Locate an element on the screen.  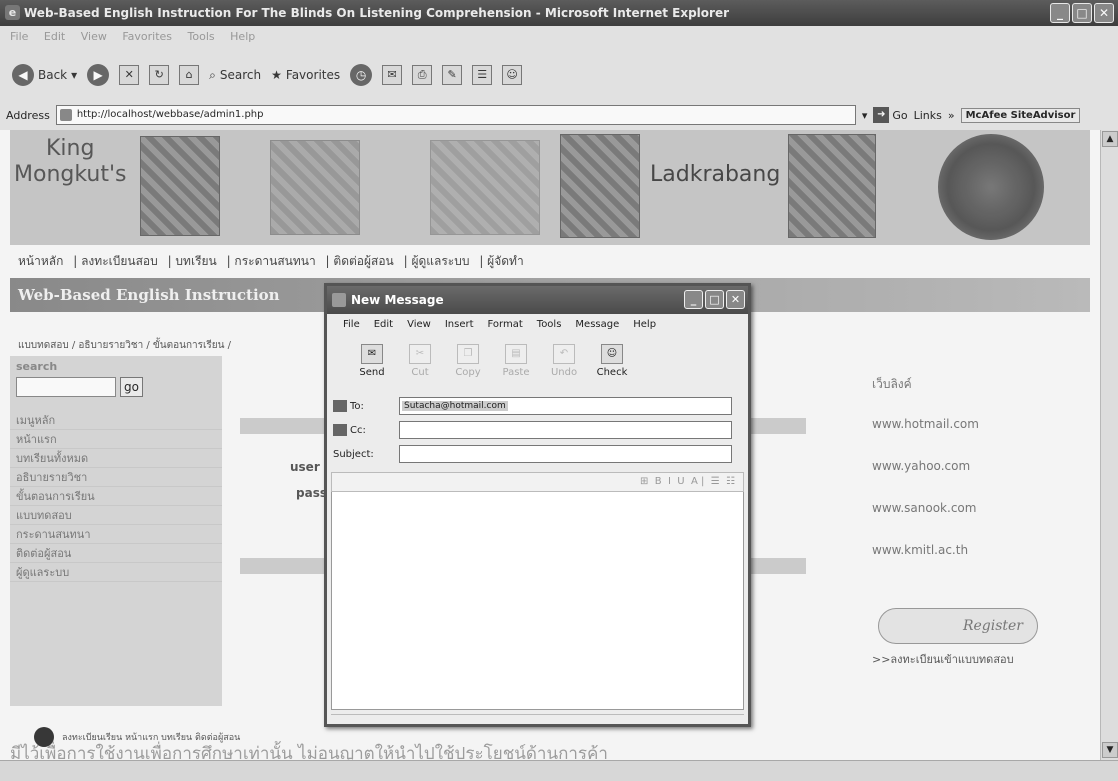
cc-row: Cc: is located at coordinates (537, 430).